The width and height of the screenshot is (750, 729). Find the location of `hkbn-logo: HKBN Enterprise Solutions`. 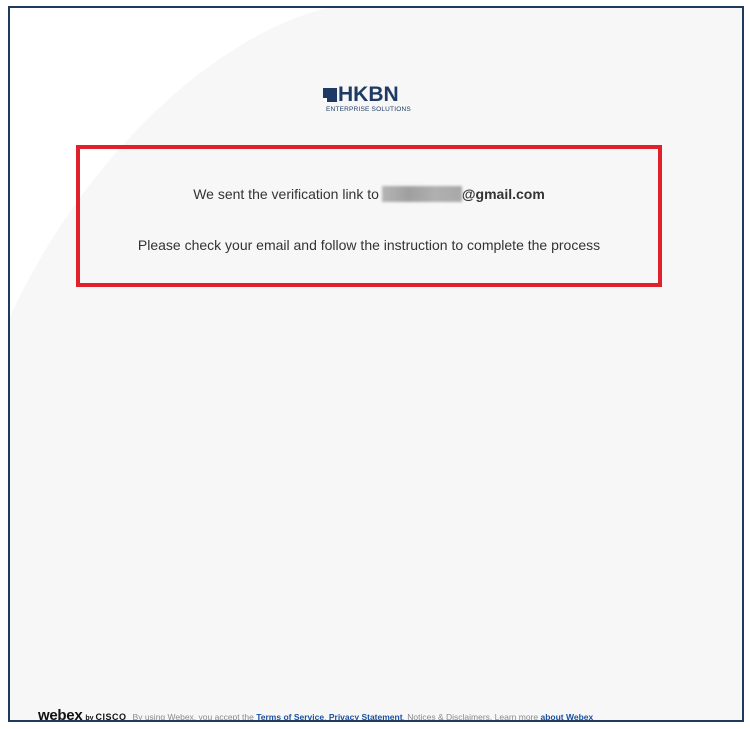

hkbn-logo: HKBN Enterprise Solutions is located at coordinates (378, 102).